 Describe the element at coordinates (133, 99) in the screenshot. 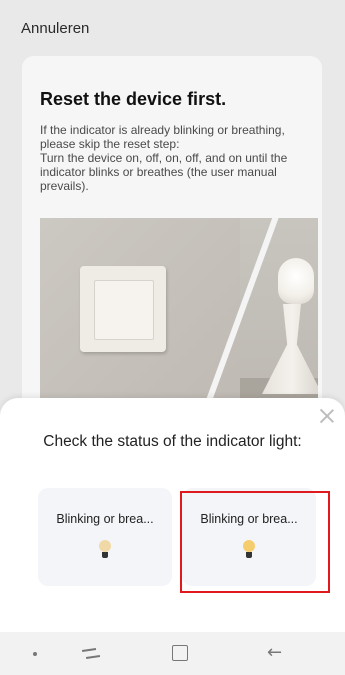

I see `instruction-title: Reset the device first.` at that location.